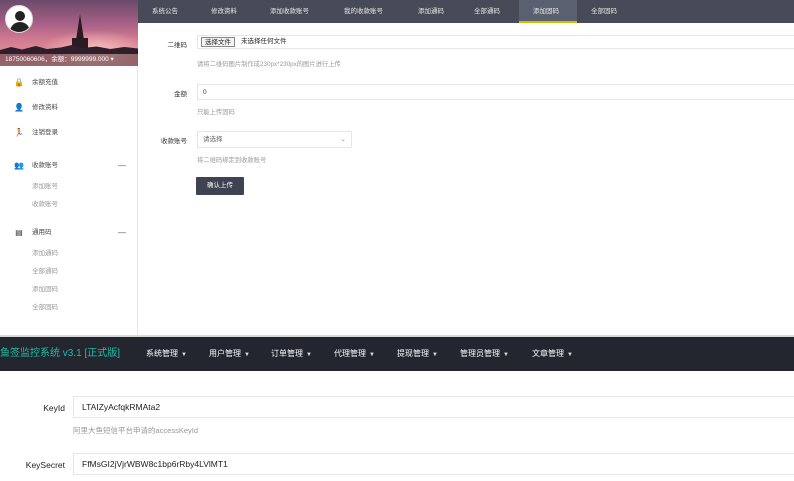 The width and height of the screenshot is (794, 481). Describe the element at coordinates (548, 353) in the screenshot. I see `menu-label: 文章管理` at that location.